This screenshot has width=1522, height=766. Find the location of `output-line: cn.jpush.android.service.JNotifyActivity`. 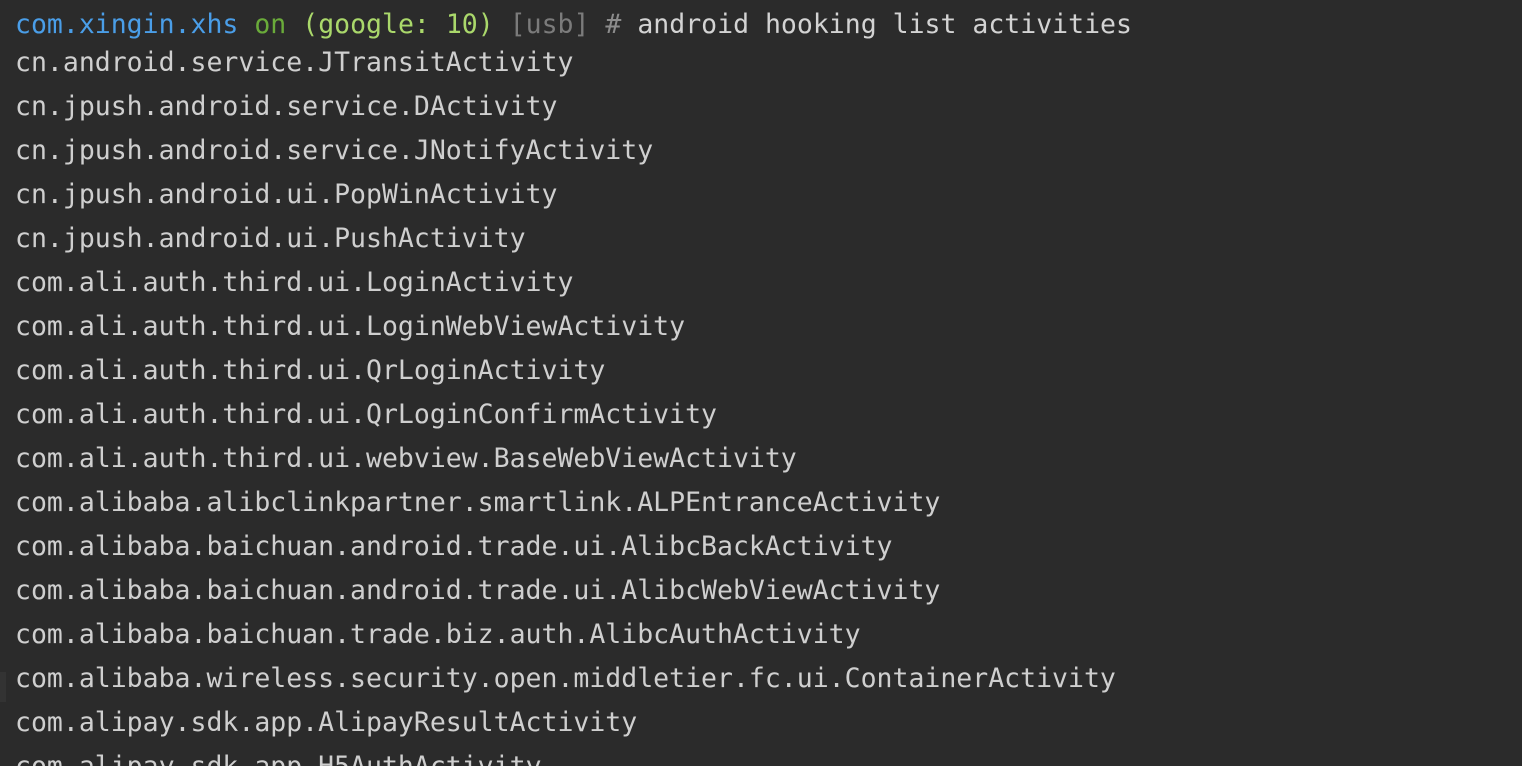

output-line: cn.jpush.android.service.JNotifyActivity is located at coordinates (334, 150).